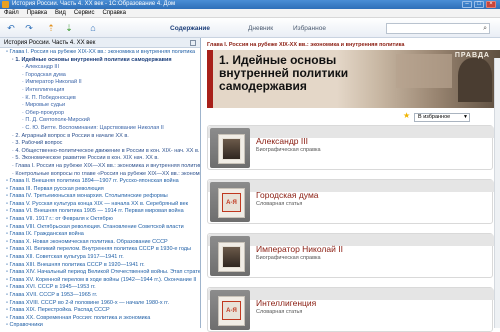 The image size is (500, 332). What do you see at coordinates (434, 117) in the screenshot?
I see `favorites-select-value: В избранное` at bounding box center [434, 117].